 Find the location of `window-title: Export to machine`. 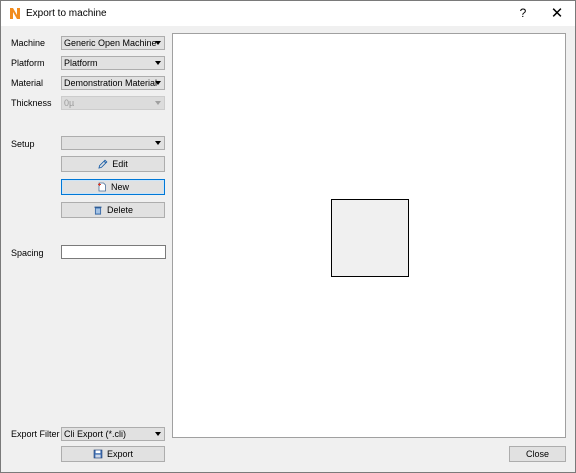

window-title: Export to machine is located at coordinates (66, 13).